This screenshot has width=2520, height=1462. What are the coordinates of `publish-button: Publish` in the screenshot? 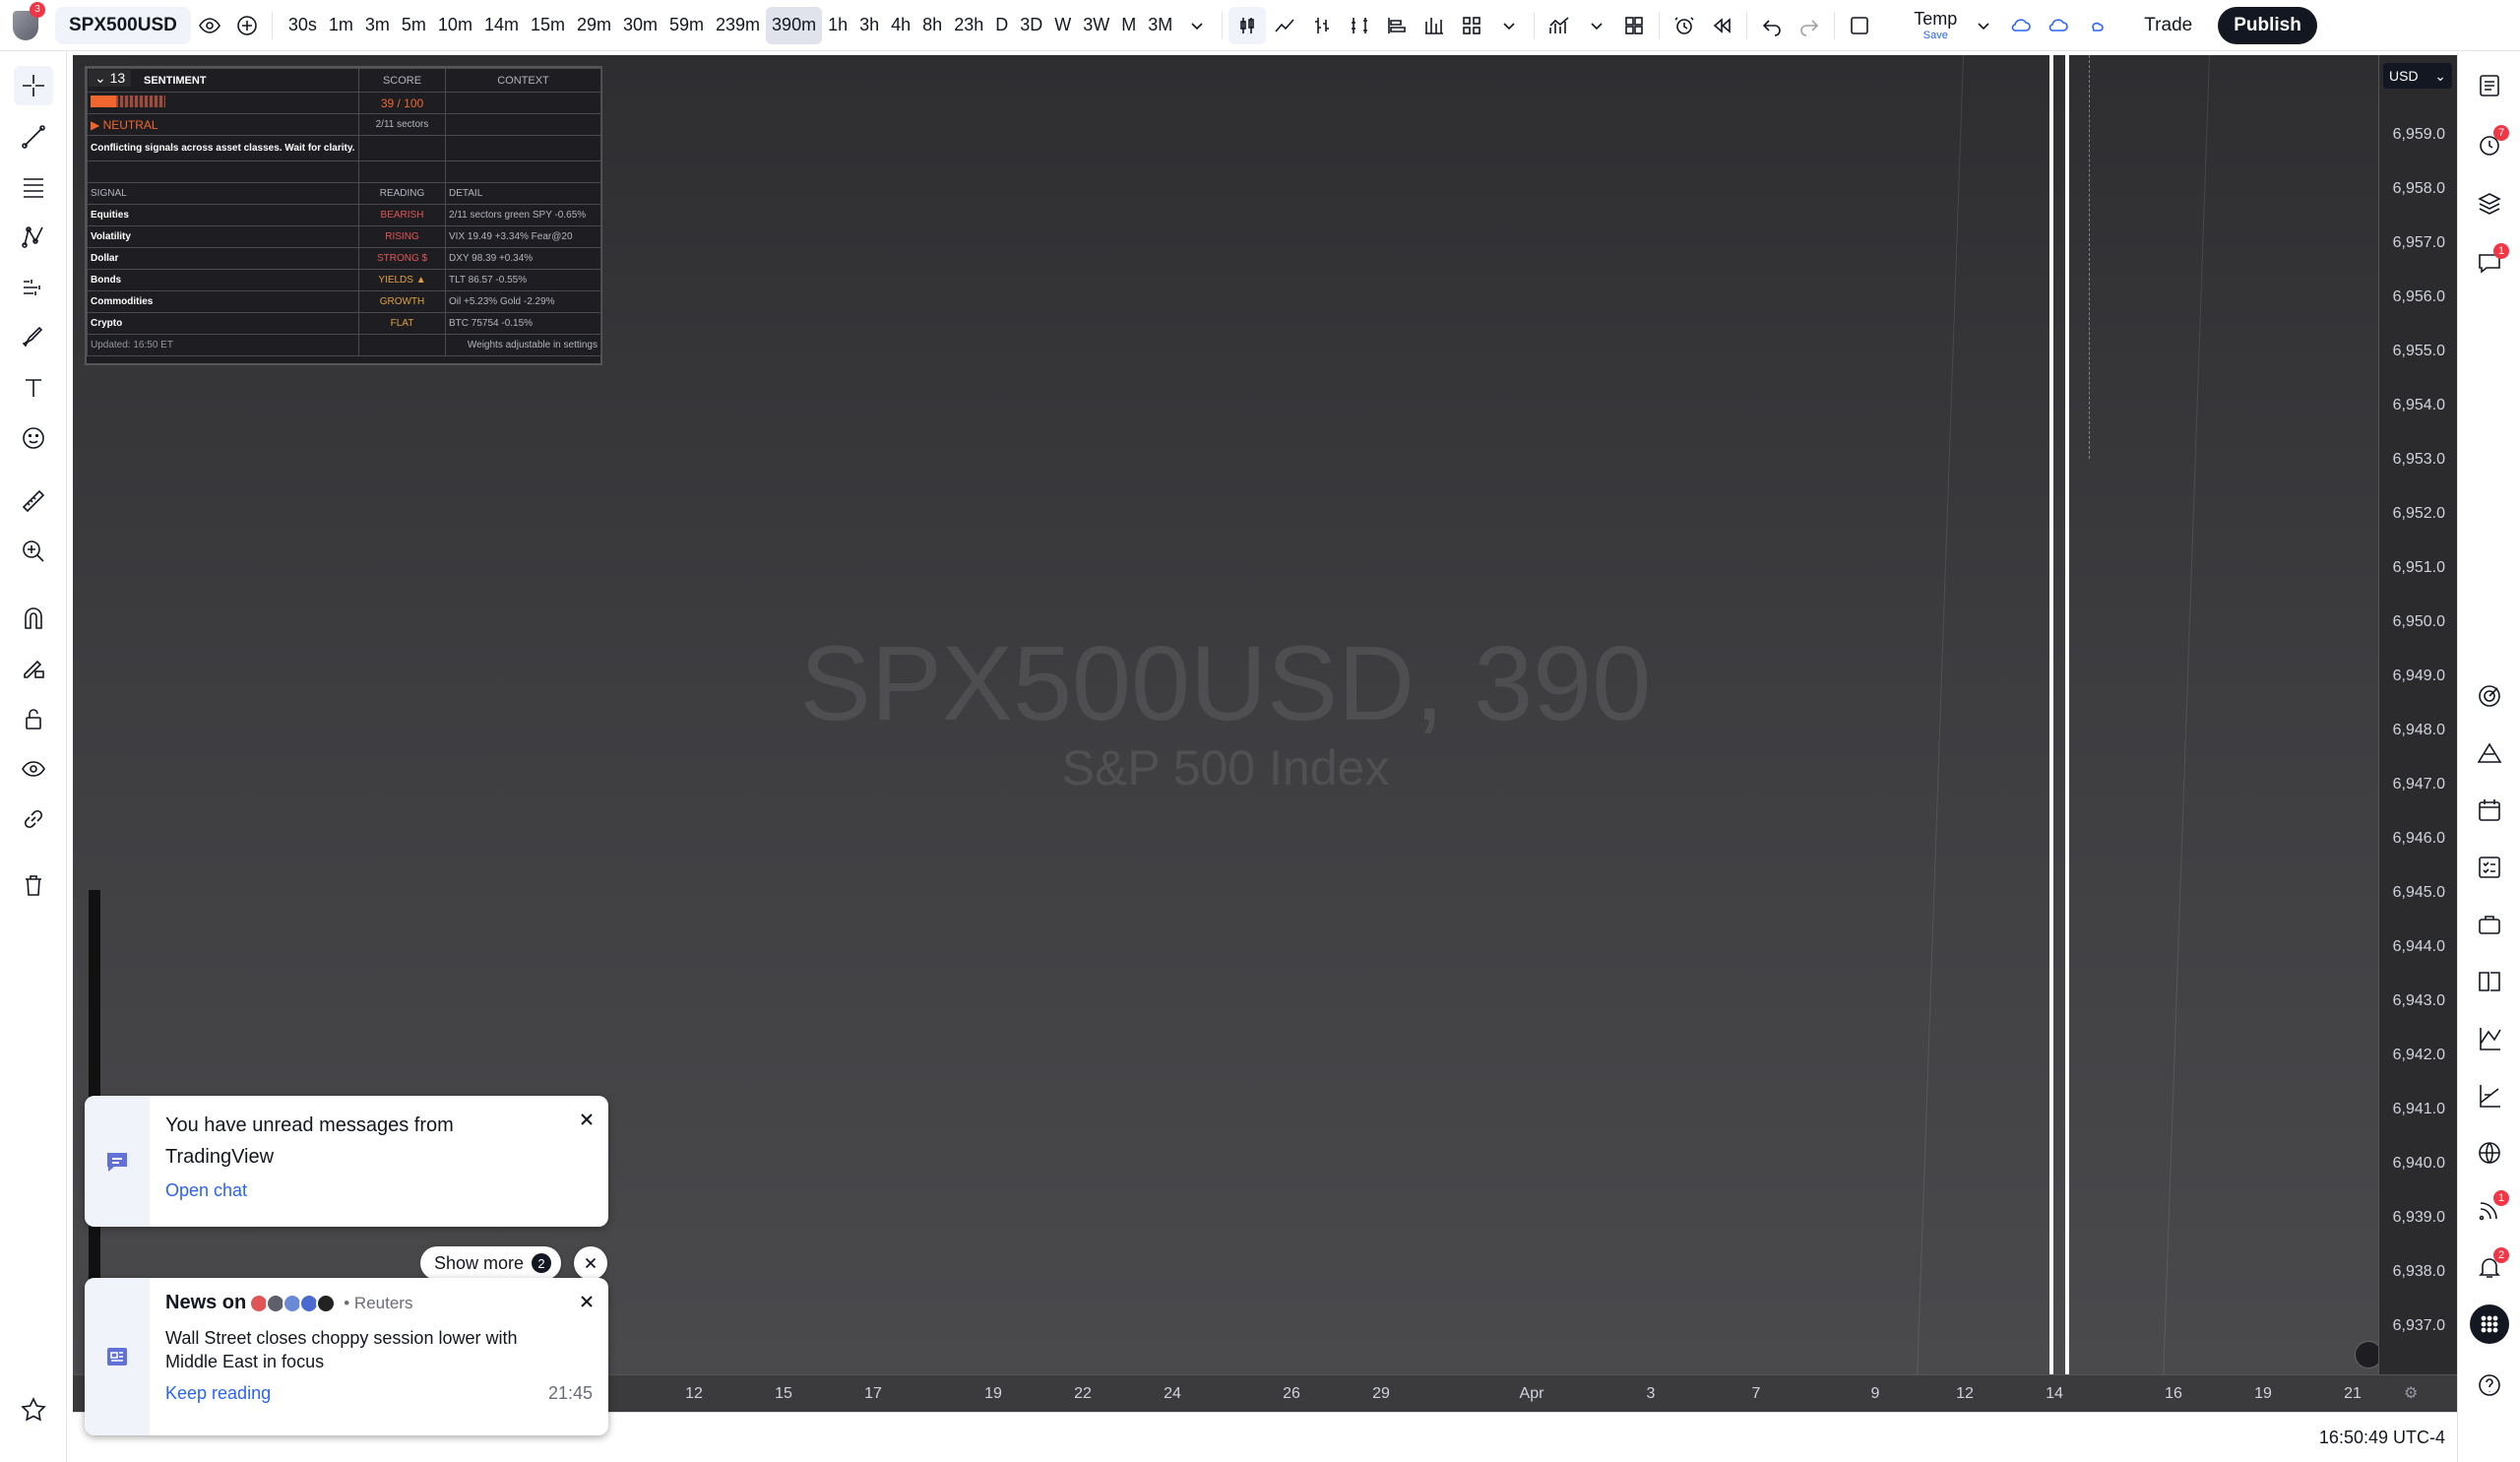 It's located at (2267, 25).